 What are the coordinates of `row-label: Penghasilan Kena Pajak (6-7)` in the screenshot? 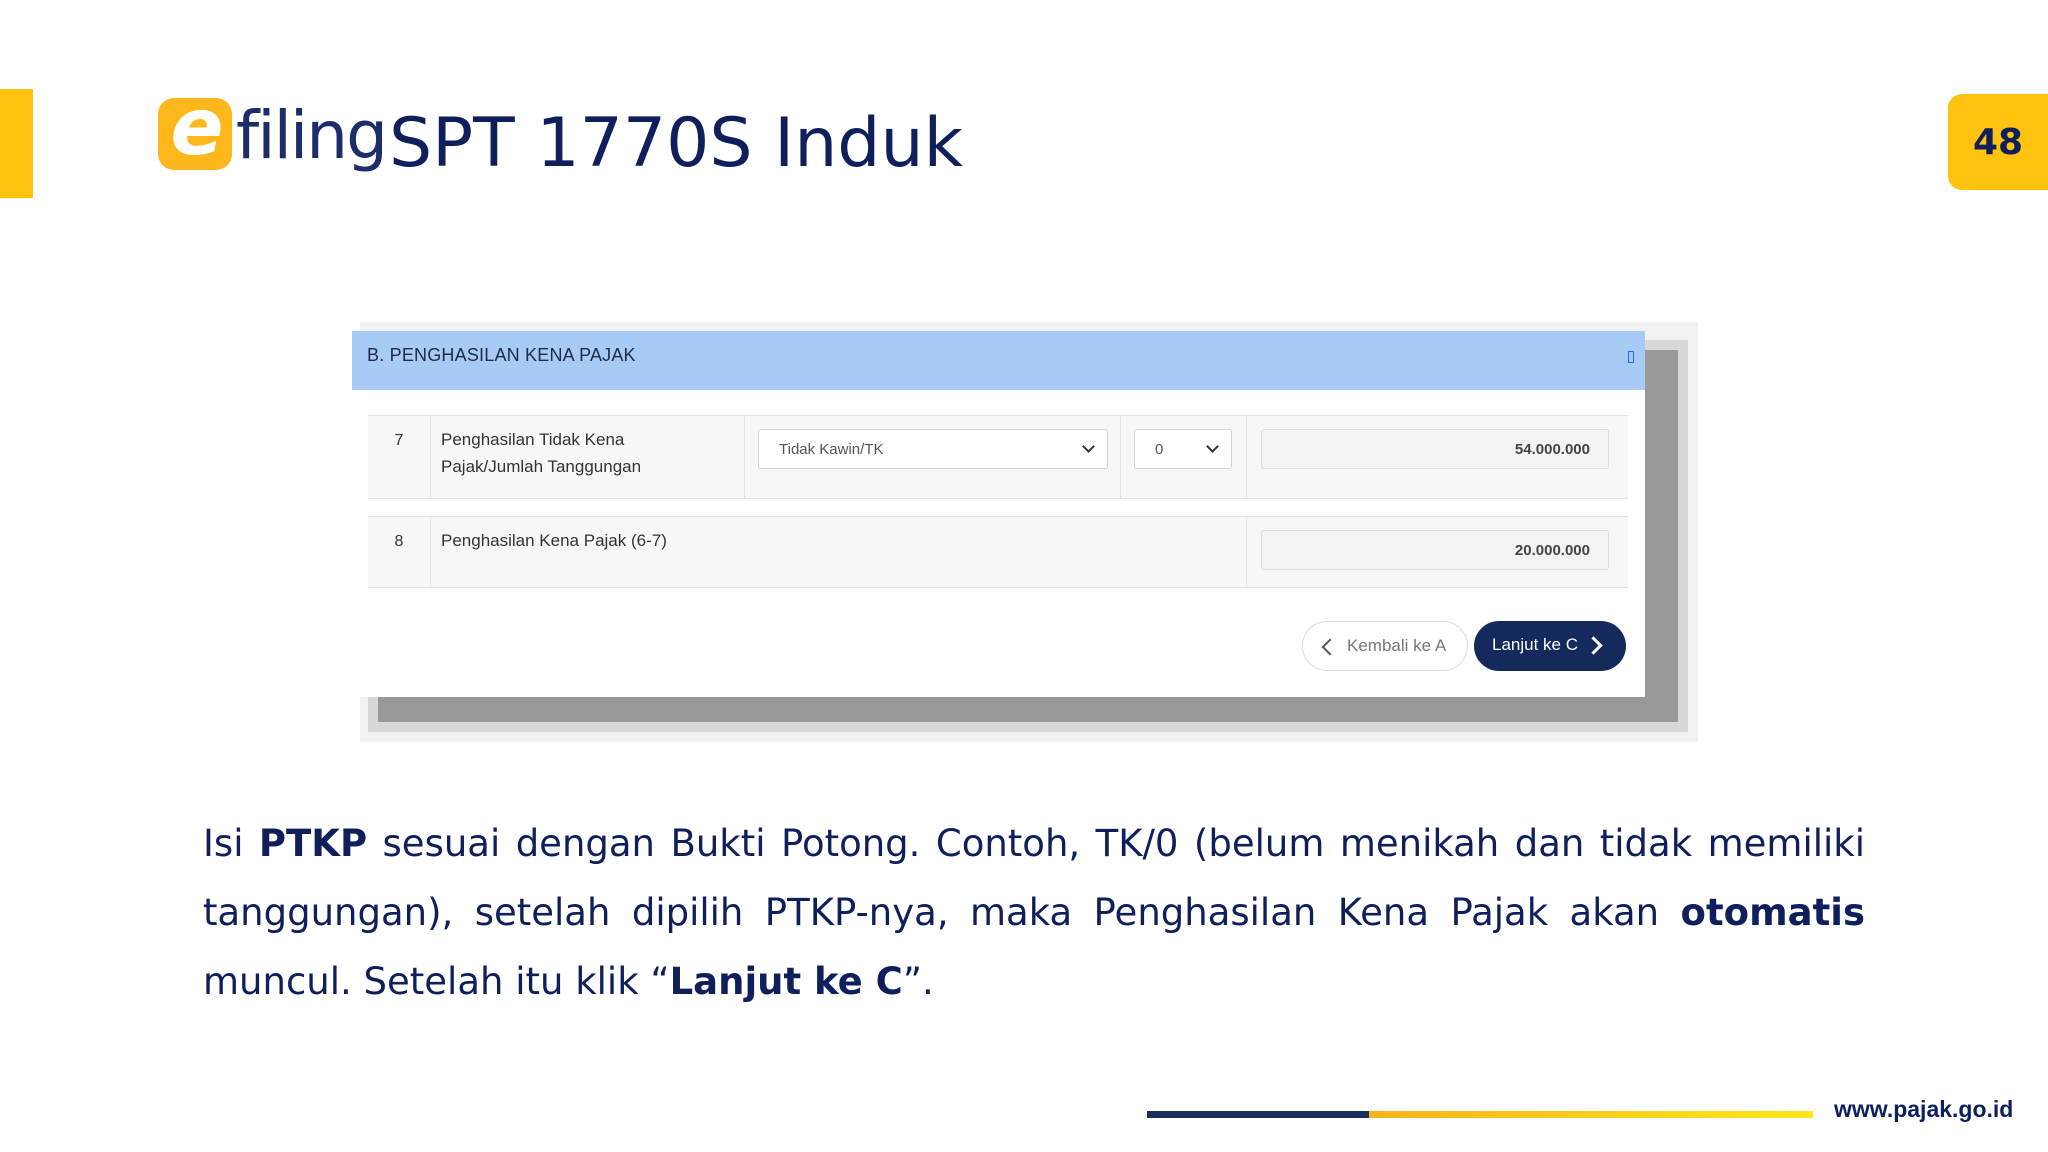 It's located at (554, 540).